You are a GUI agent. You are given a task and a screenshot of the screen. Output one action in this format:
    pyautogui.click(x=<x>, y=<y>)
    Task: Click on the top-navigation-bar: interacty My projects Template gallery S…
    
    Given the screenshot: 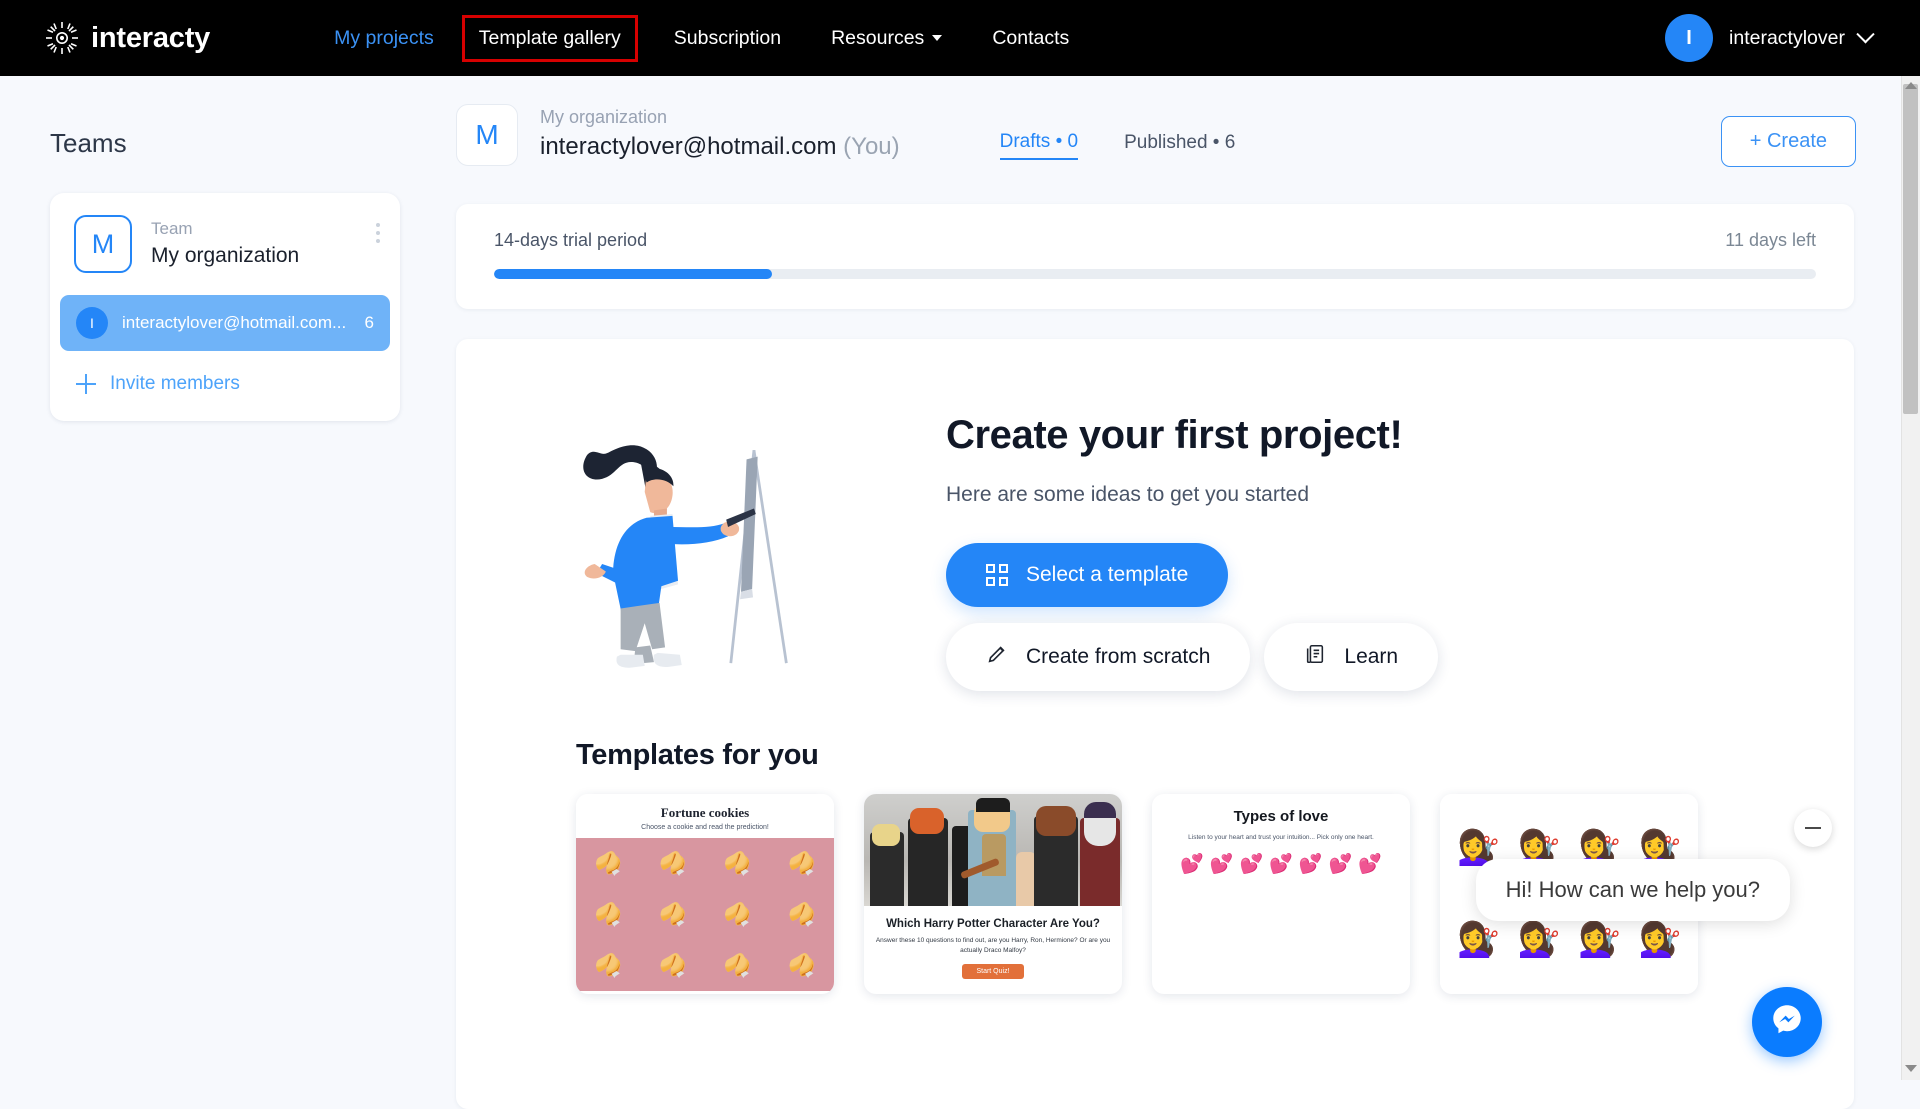 What is the action you would take?
    pyautogui.click(x=960, y=38)
    